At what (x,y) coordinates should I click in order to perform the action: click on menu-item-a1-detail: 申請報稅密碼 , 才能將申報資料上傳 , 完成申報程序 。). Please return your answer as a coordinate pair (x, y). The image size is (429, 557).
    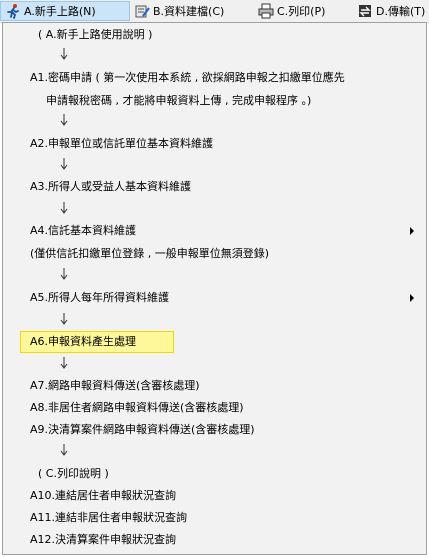
    Looking at the image, I should click on (178, 101).